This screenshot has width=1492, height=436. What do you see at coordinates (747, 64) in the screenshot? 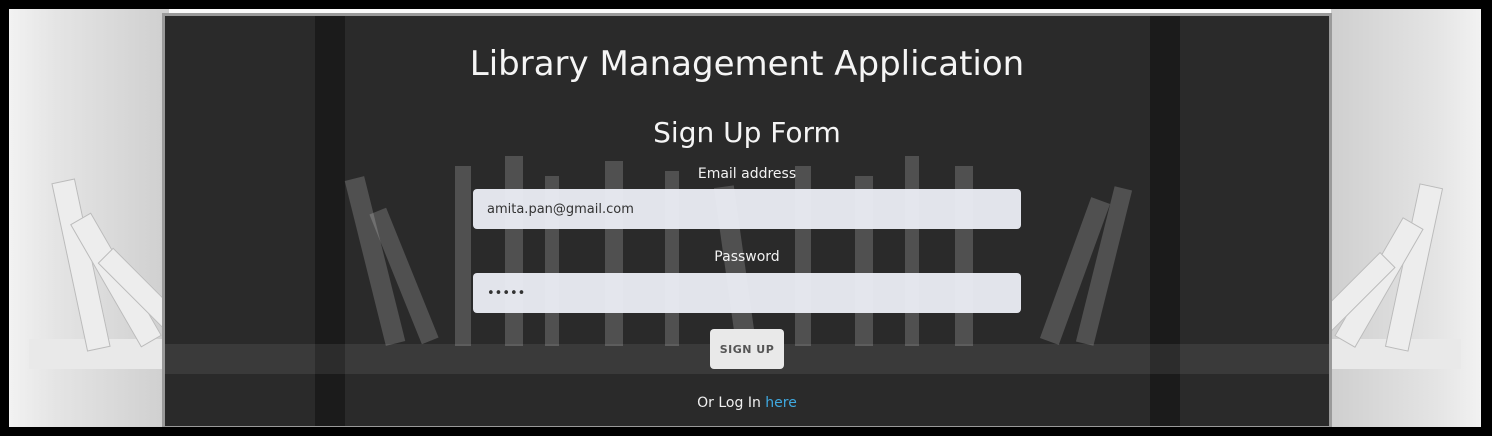
I see `app-title: Library Management Application` at bounding box center [747, 64].